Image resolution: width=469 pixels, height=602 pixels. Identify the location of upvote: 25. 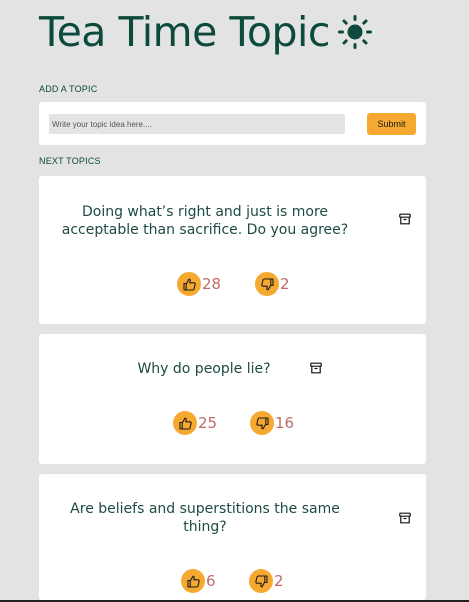
(195, 423).